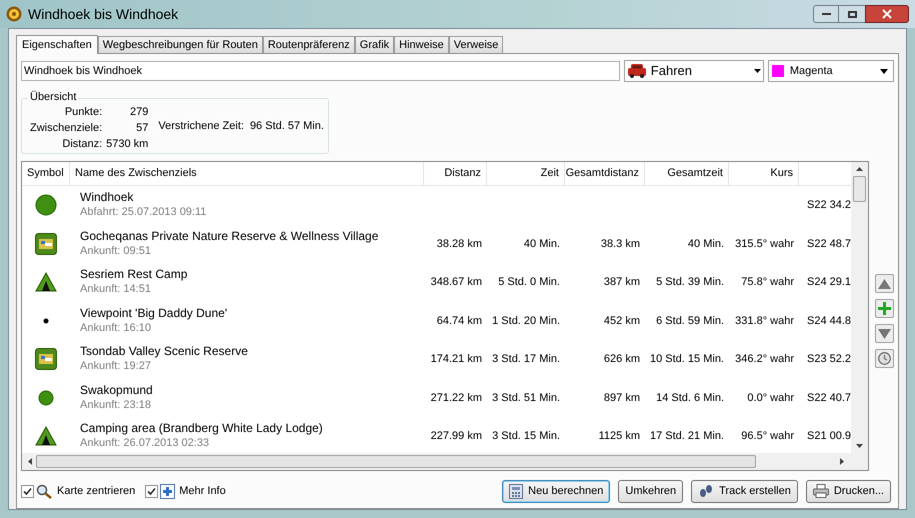 This screenshot has height=518, width=915. I want to click on table-cell: S22 40.7, so click(829, 398).